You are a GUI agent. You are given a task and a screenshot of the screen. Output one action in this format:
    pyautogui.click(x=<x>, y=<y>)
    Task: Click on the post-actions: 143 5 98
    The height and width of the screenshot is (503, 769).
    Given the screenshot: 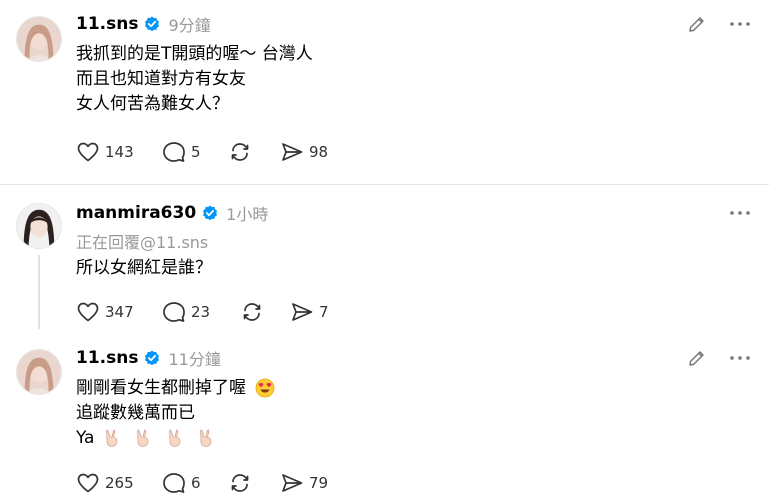 What is the action you would take?
    pyautogui.click(x=202, y=152)
    